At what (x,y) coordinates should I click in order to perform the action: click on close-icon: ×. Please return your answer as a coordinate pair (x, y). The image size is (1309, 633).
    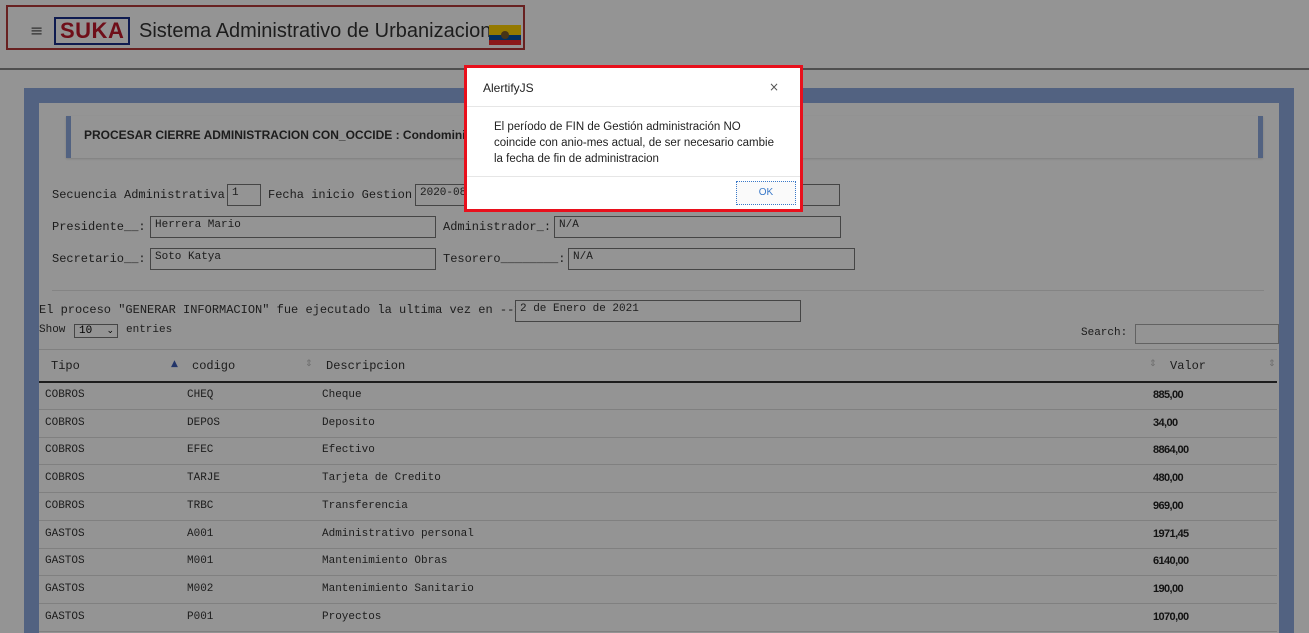
    Looking at the image, I should click on (774, 87).